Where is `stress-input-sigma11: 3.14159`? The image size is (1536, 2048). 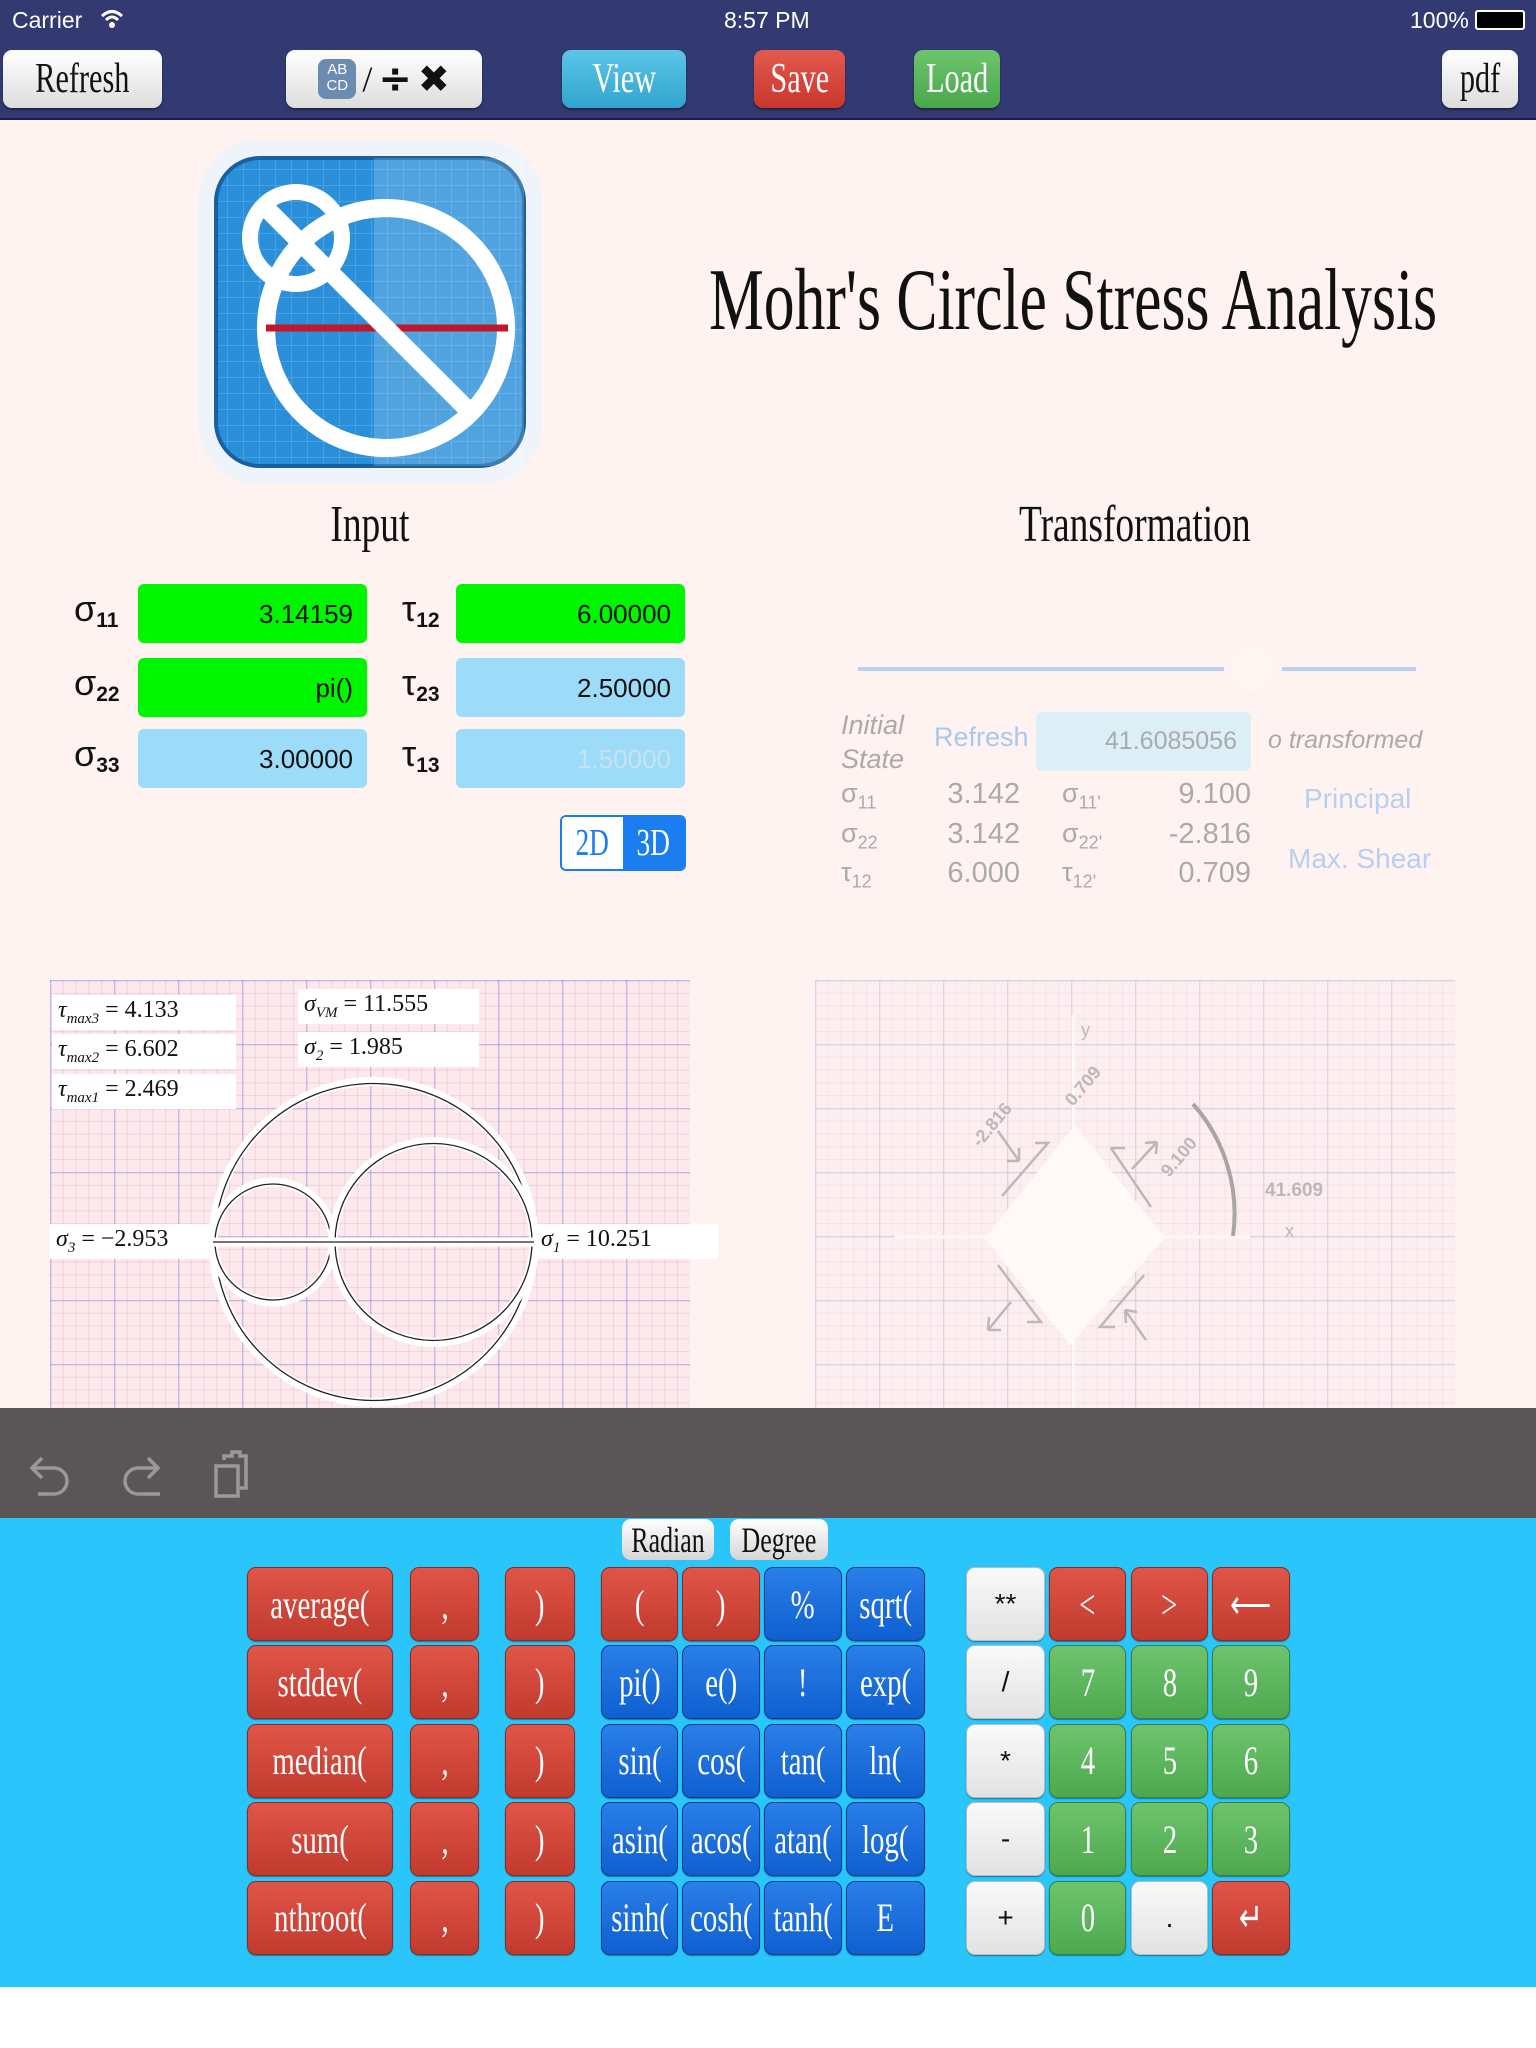 stress-input-sigma11: 3.14159 is located at coordinates (252, 613).